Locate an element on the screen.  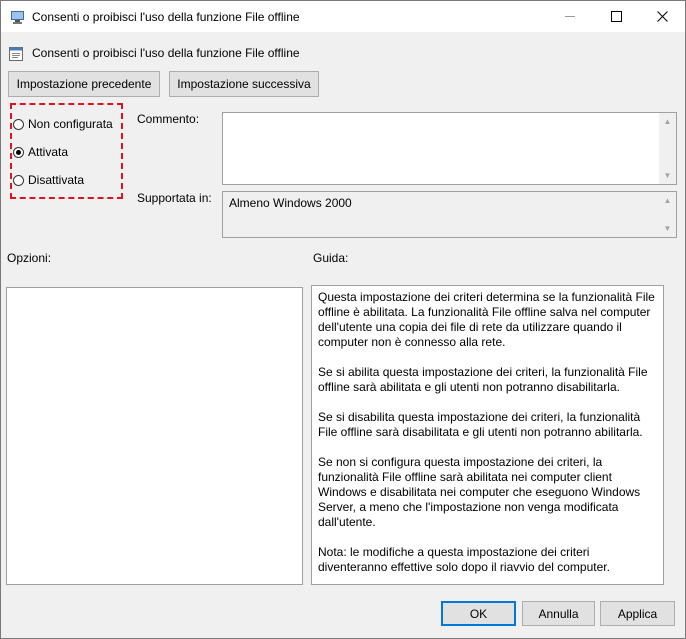
supported-value: Almeno Windows 2000 is located at coordinates (290, 203).